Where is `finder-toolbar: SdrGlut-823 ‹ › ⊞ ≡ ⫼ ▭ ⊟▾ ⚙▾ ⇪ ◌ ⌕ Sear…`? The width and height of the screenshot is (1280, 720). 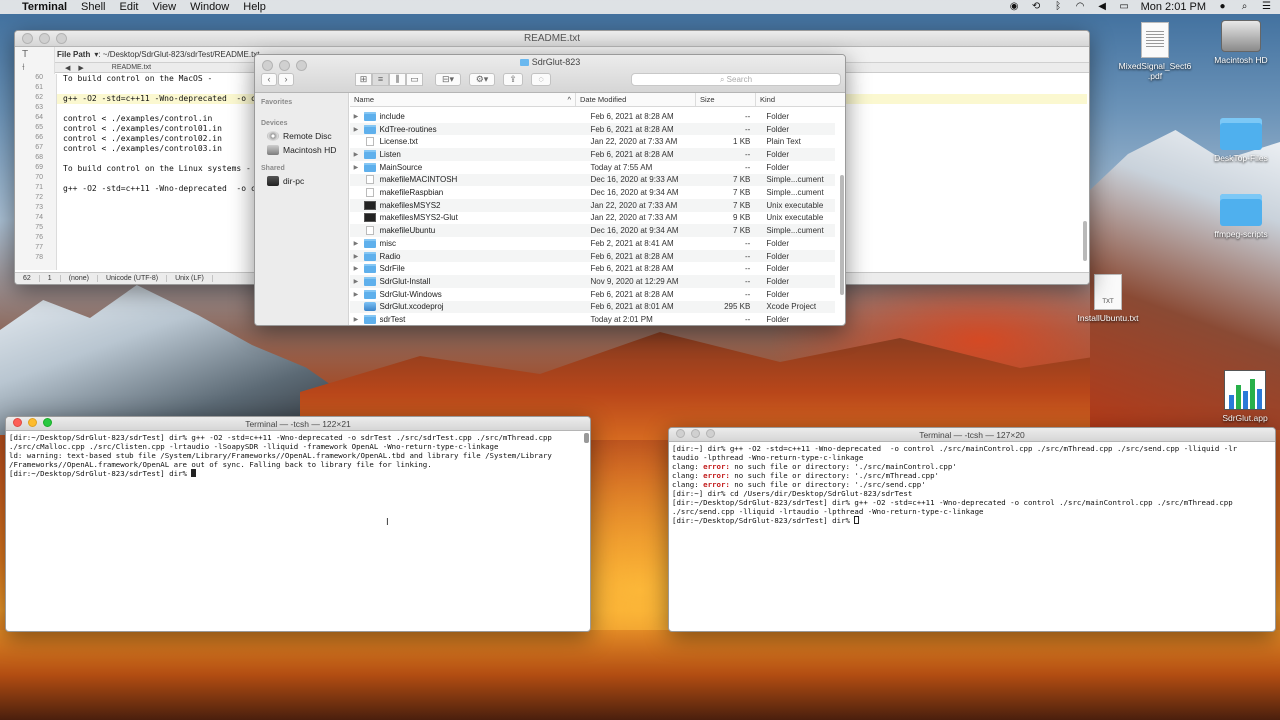
finder-toolbar: SdrGlut-823 ‹ › ⊞ ≡ ⫼ ▭ ⊟▾ ⚙▾ ⇪ ◌ ⌕ Sear… is located at coordinates (550, 74).